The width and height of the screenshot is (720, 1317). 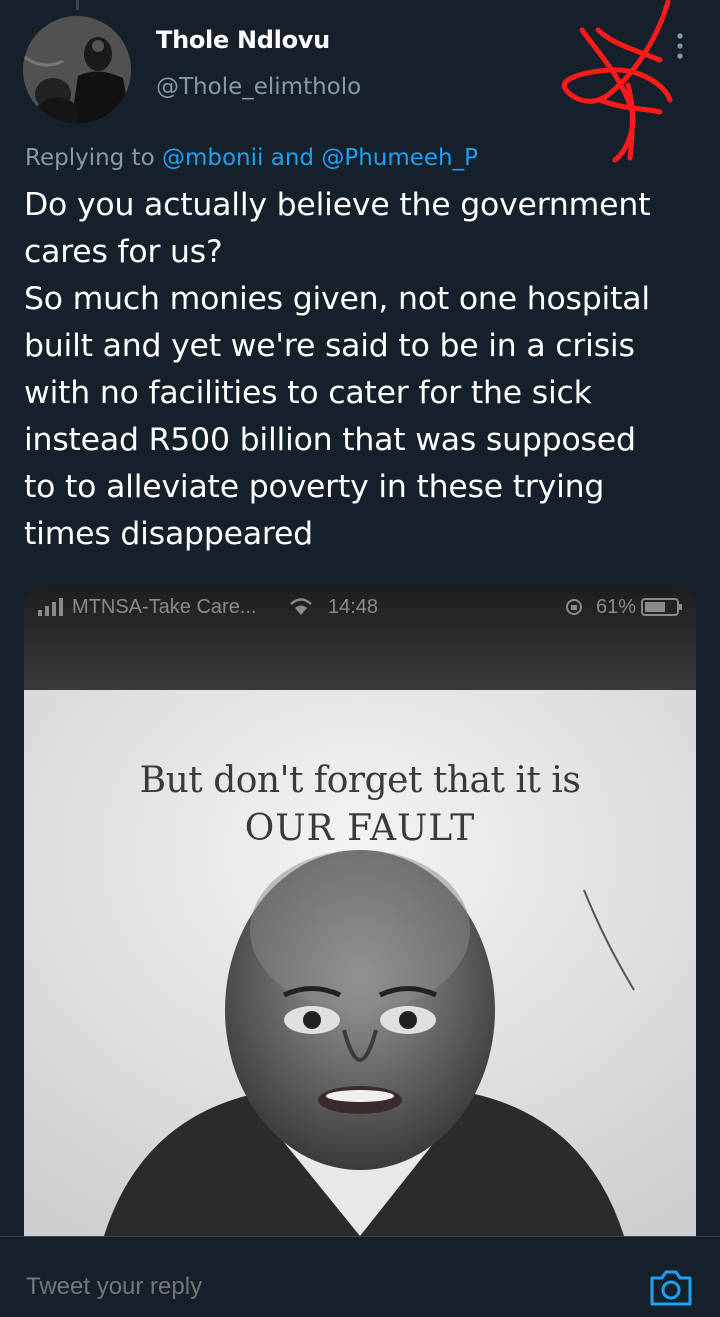 What do you see at coordinates (181, 1287) in the screenshot?
I see `tweet-reply-input` at bounding box center [181, 1287].